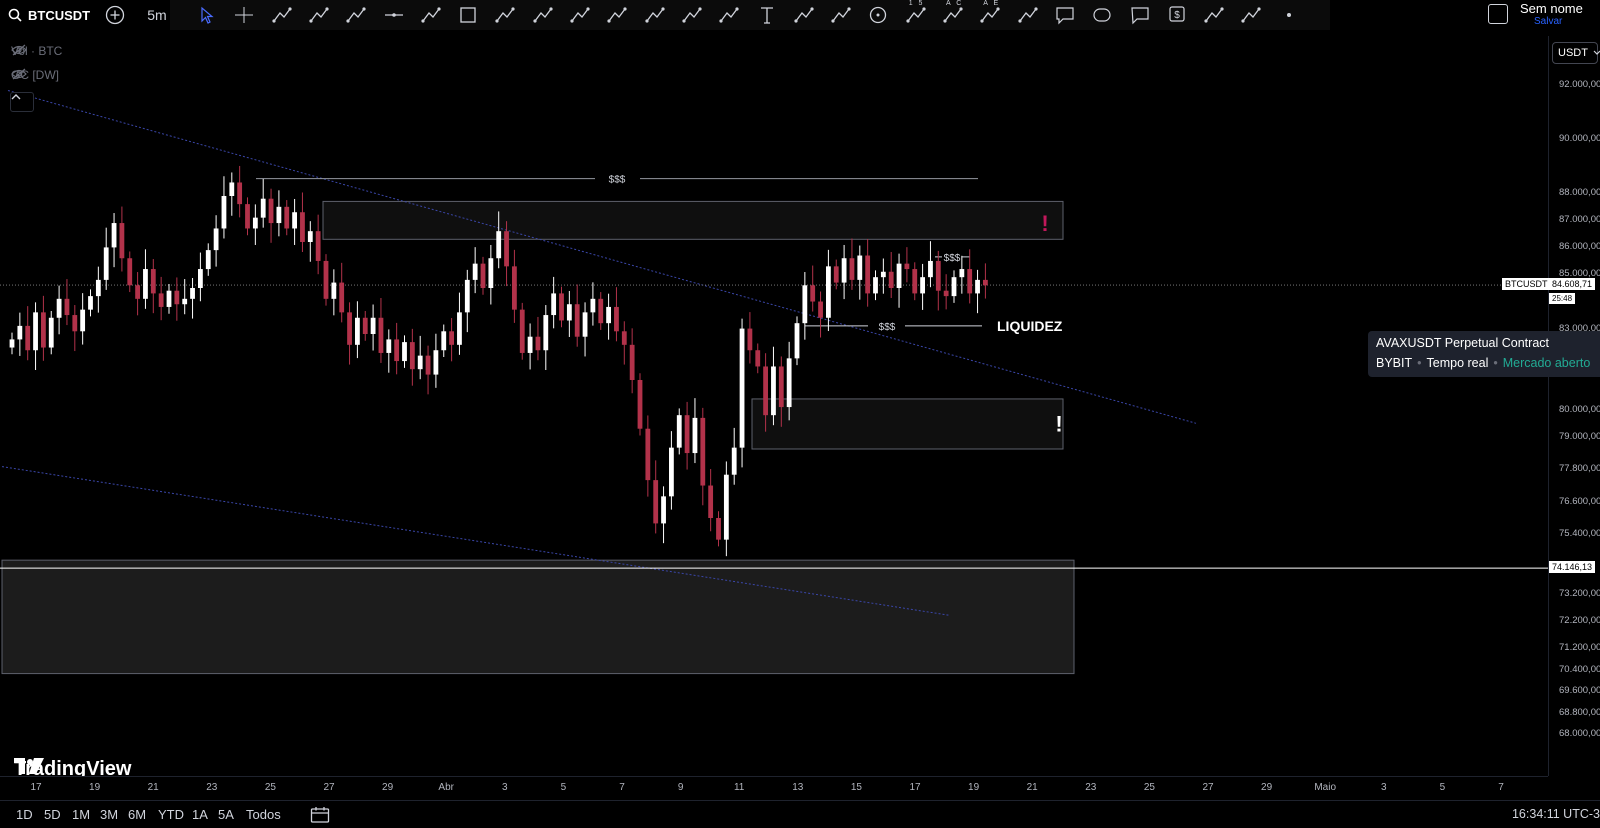  I want to click on time-tick-label: 21, so click(153, 787).